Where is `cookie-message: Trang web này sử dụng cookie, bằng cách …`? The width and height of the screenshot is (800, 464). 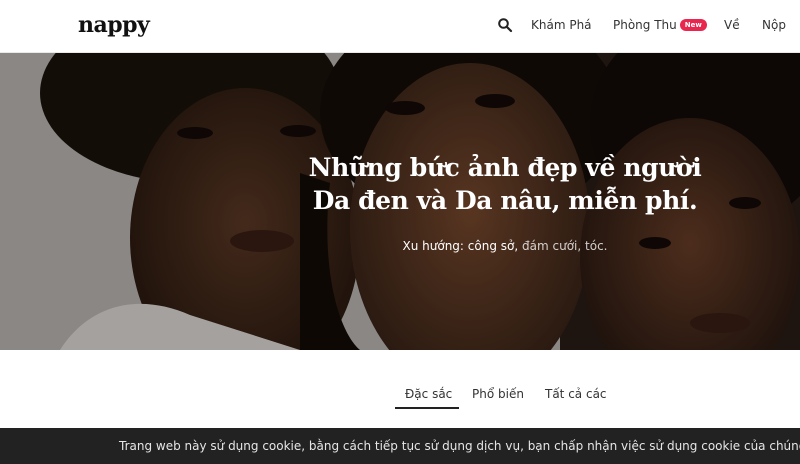 cookie-message: Trang web này sử dụng cookie, bằng cách … is located at coordinates (459, 446).